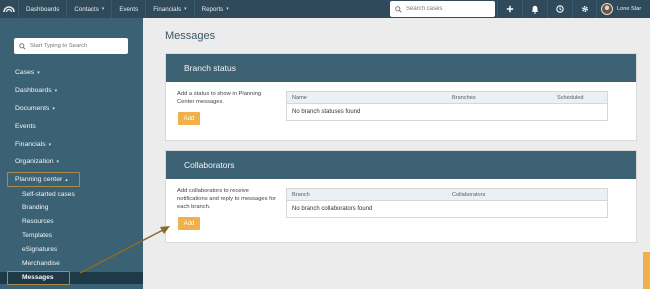 The height and width of the screenshot is (289, 650). I want to click on nav-financials-label: Financials, so click(167, 9).